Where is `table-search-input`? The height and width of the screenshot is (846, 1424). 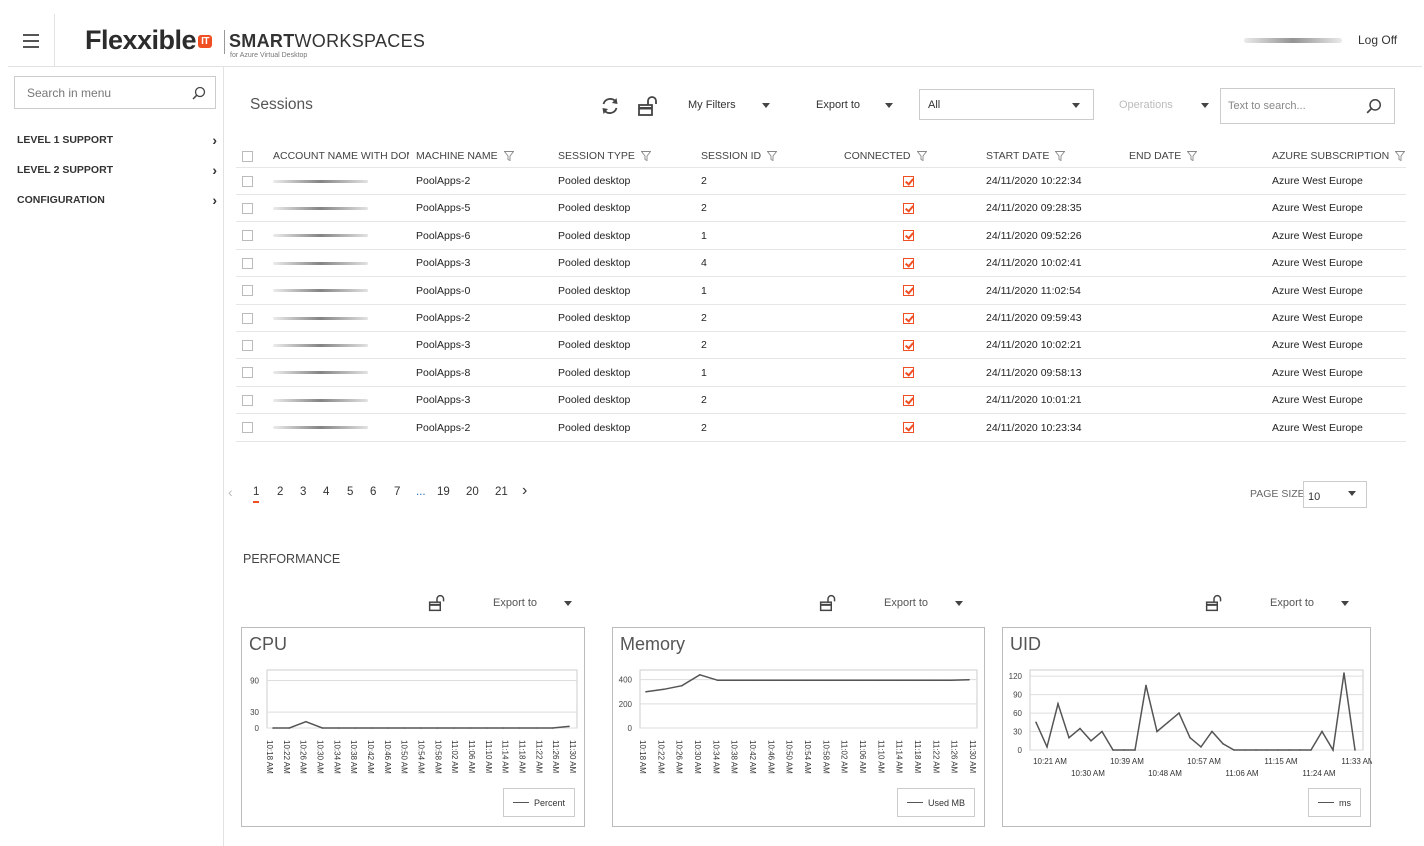 table-search-input is located at coordinates (1293, 106).